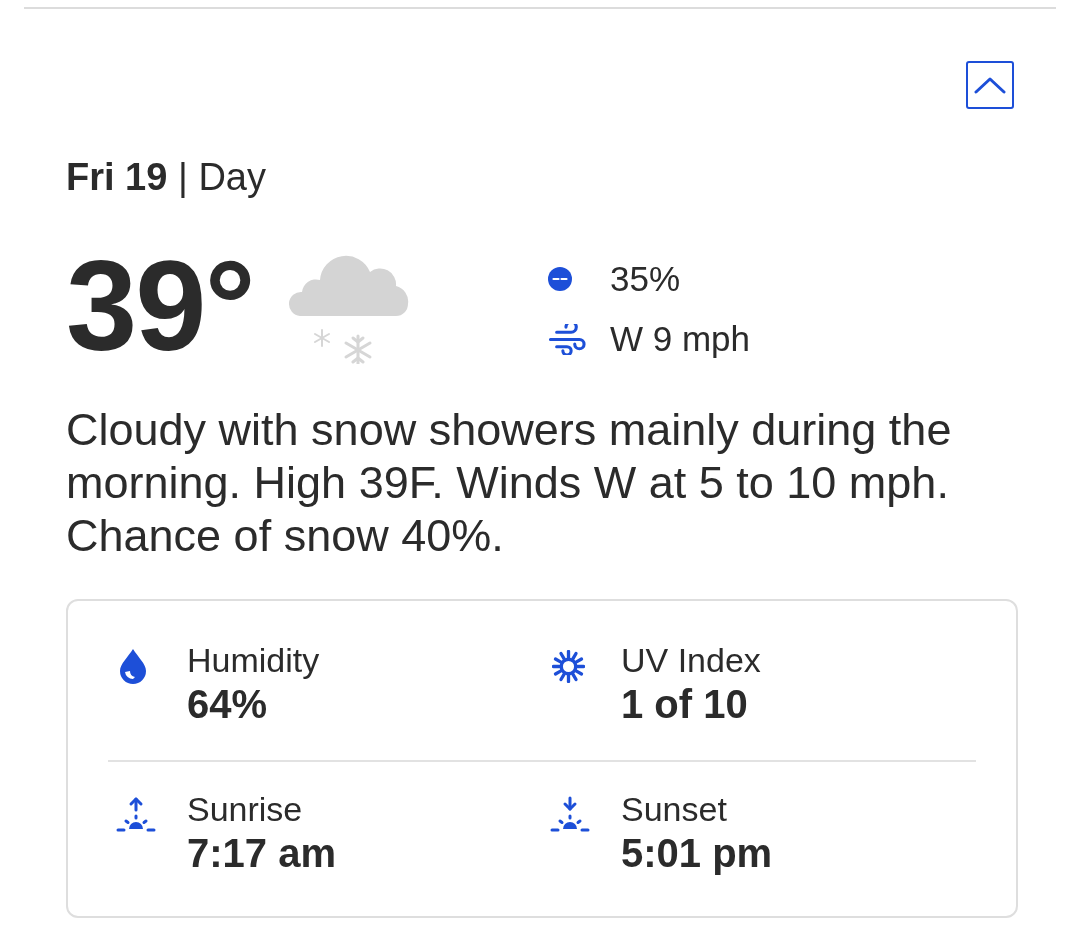 Image resolution: width=1080 pixels, height=939 pixels. Describe the element at coordinates (245, 809) in the screenshot. I see `detail-label: Sunrise` at that location.